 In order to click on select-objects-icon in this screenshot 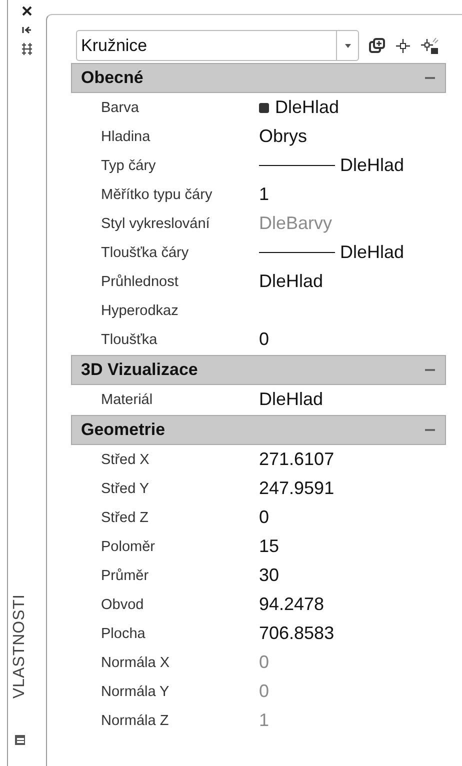, I will do `click(403, 46)`.